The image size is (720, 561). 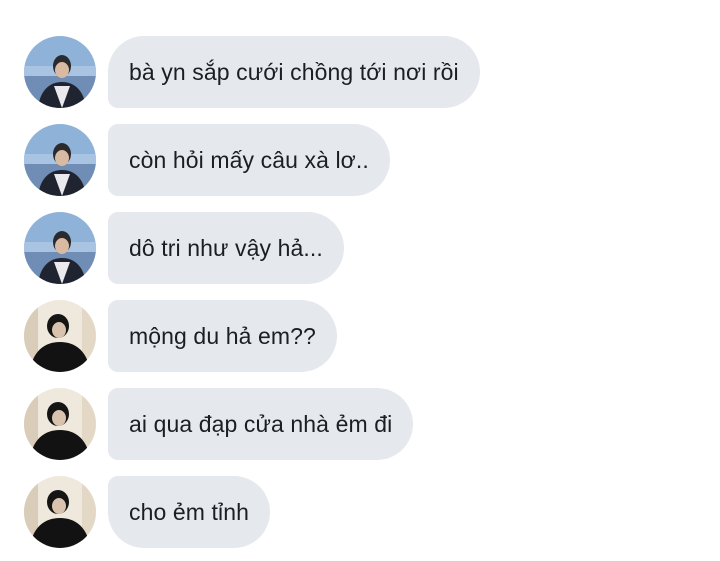 I want to click on message-bubble: mộng du hả em??, so click(x=222, y=336).